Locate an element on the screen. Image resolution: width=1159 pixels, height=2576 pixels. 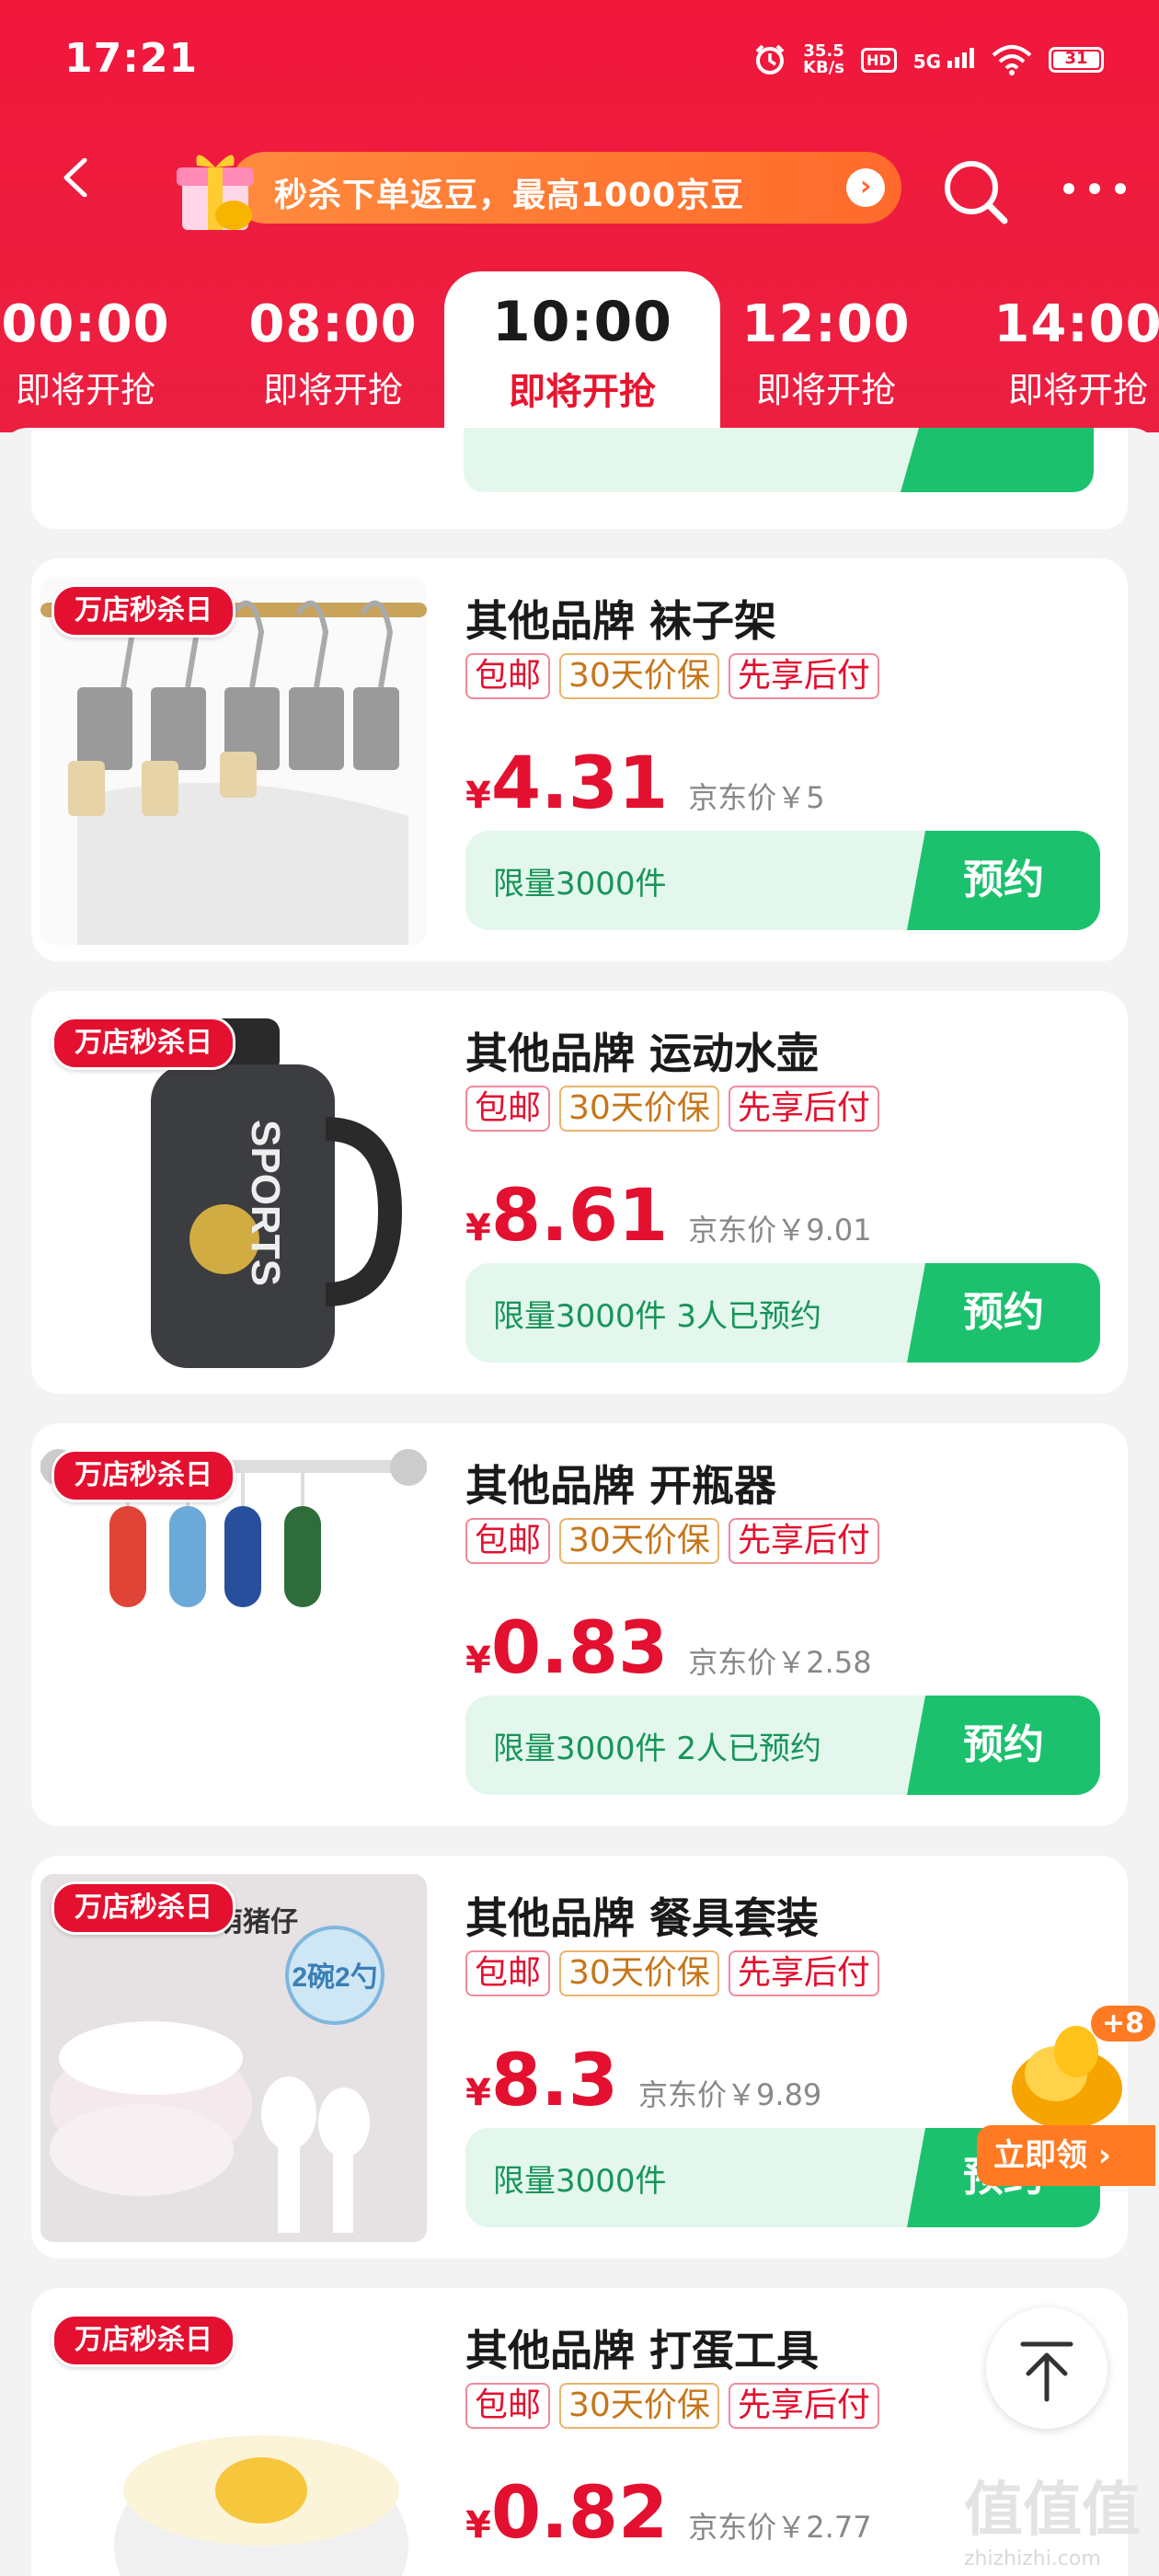
sale-price: 8.3 is located at coordinates (554, 2081).